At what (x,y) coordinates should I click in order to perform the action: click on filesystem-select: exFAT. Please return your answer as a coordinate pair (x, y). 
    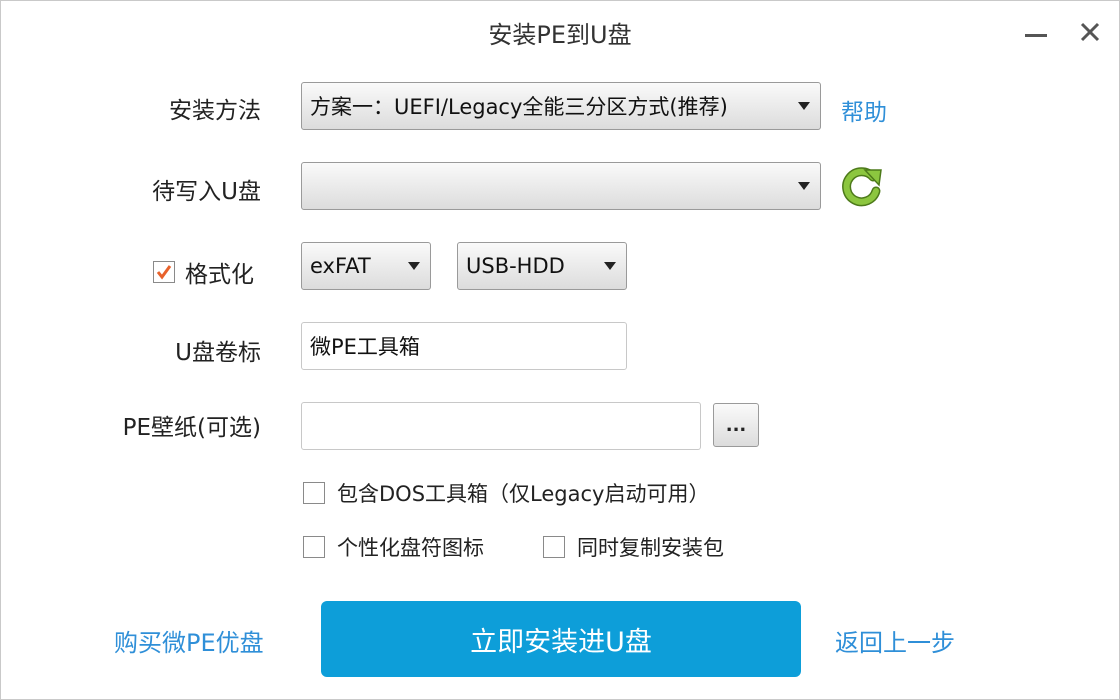
    Looking at the image, I should click on (366, 266).